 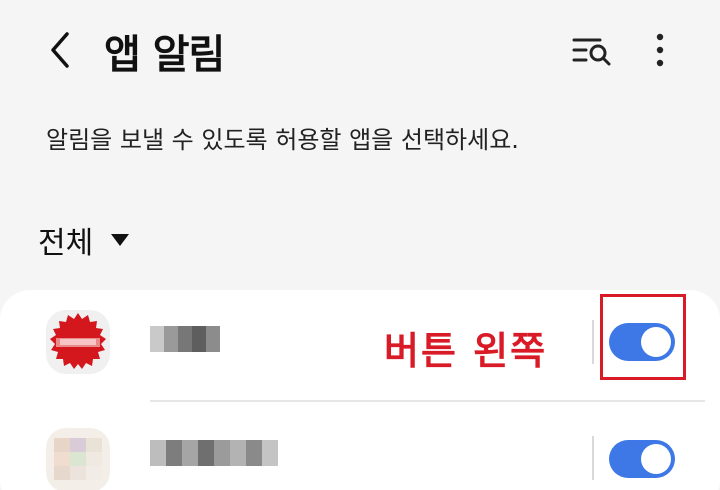 What do you see at coordinates (78, 342) in the screenshot?
I see `red-seal-app-icon` at bounding box center [78, 342].